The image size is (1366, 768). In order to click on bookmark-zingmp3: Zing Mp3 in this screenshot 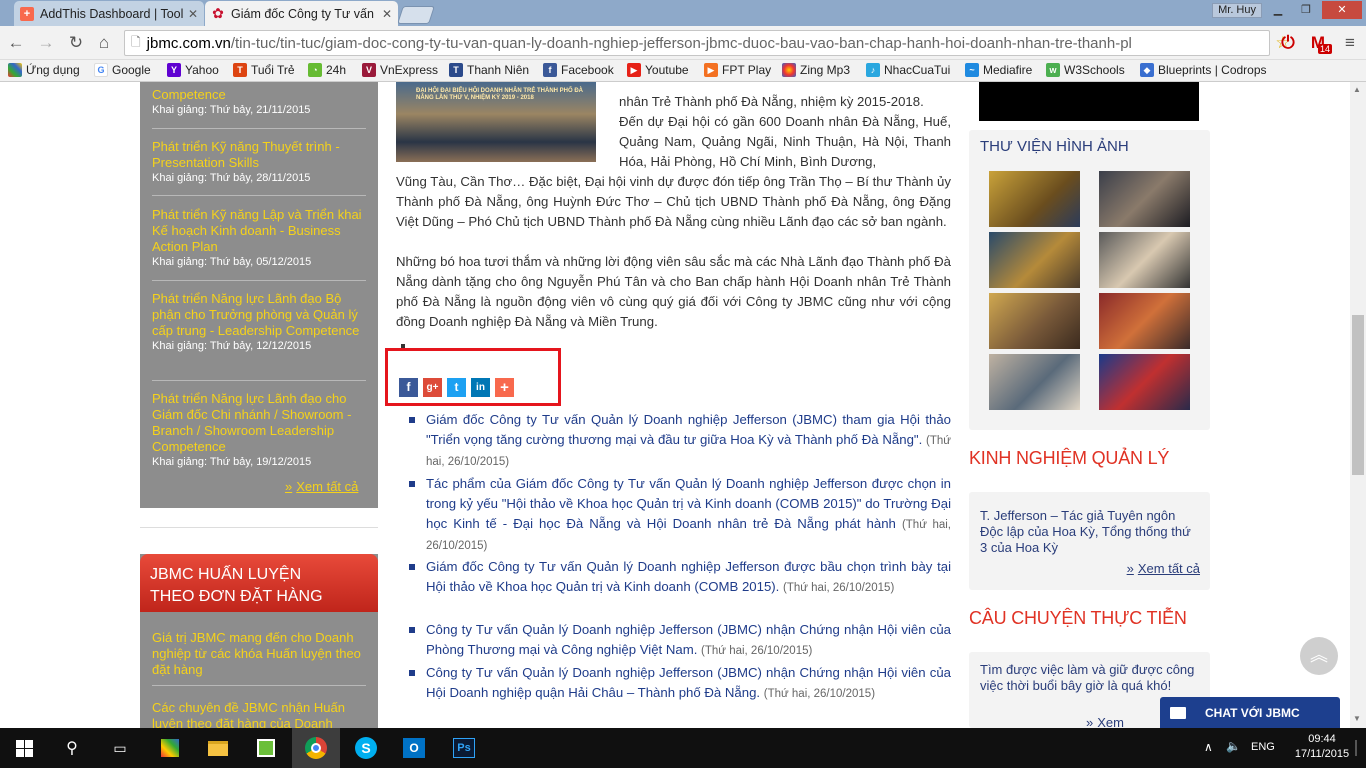, I will do `click(816, 70)`.